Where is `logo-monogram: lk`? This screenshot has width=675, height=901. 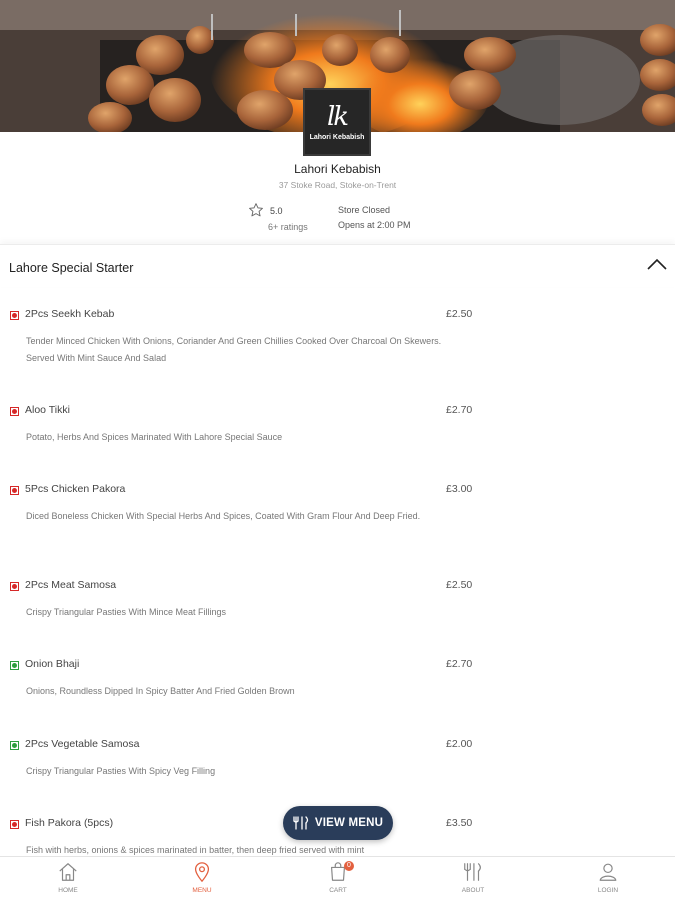 logo-monogram: lk is located at coordinates (337, 116).